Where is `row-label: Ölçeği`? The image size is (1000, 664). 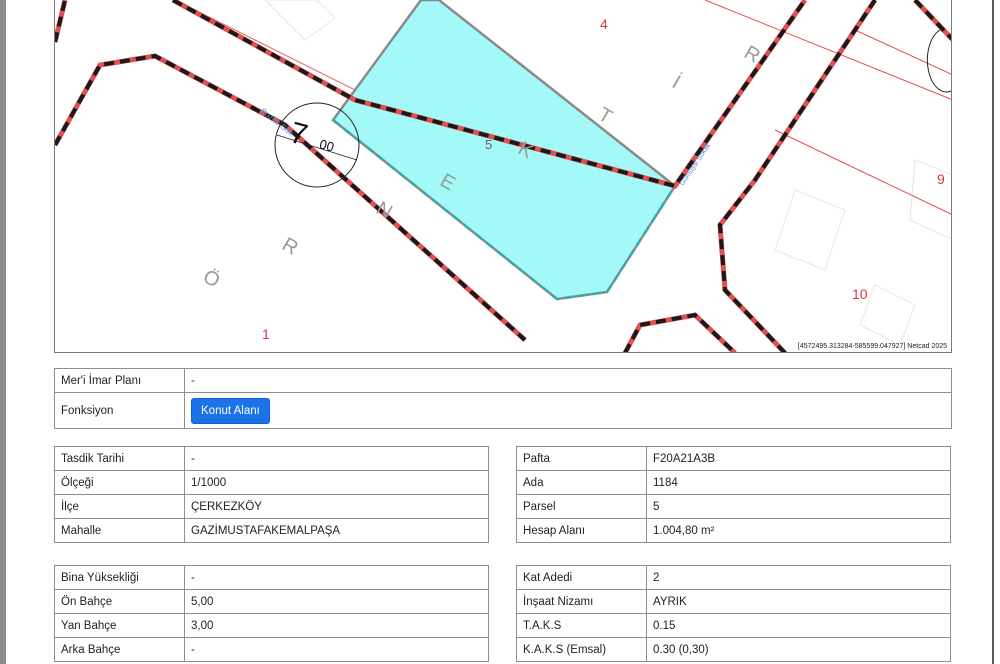
row-label: Ölçeği is located at coordinates (119, 482).